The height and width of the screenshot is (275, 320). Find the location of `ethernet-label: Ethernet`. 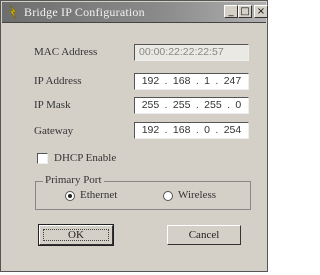

ethernet-label: Ethernet is located at coordinates (98, 195).